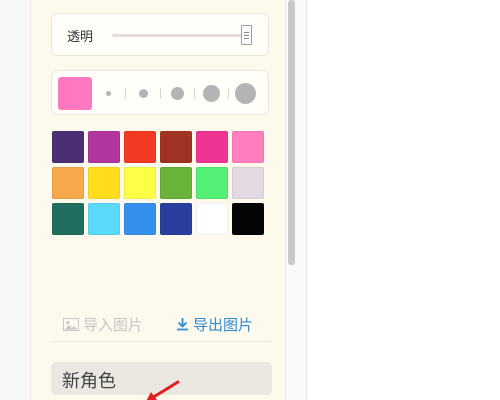 Image resolution: width=500 pixels, height=400 pixels. Describe the element at coordinates (75, 93) in the screenshot. I see `current-color-swatch` at that location.